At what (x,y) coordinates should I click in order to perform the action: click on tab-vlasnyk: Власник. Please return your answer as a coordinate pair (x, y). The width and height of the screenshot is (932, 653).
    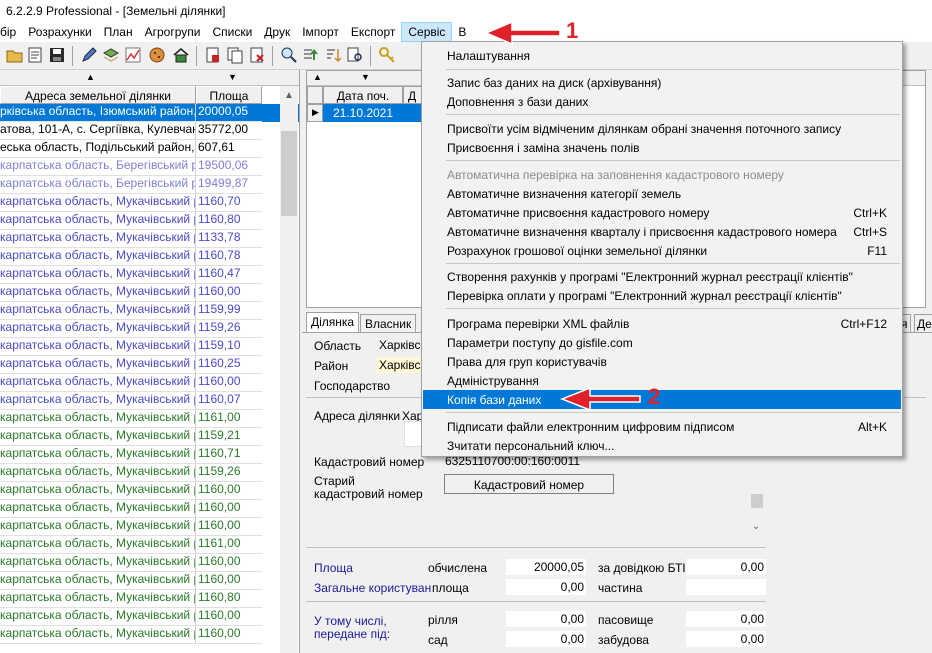
    Looking at the image, I should click on (388, 323).